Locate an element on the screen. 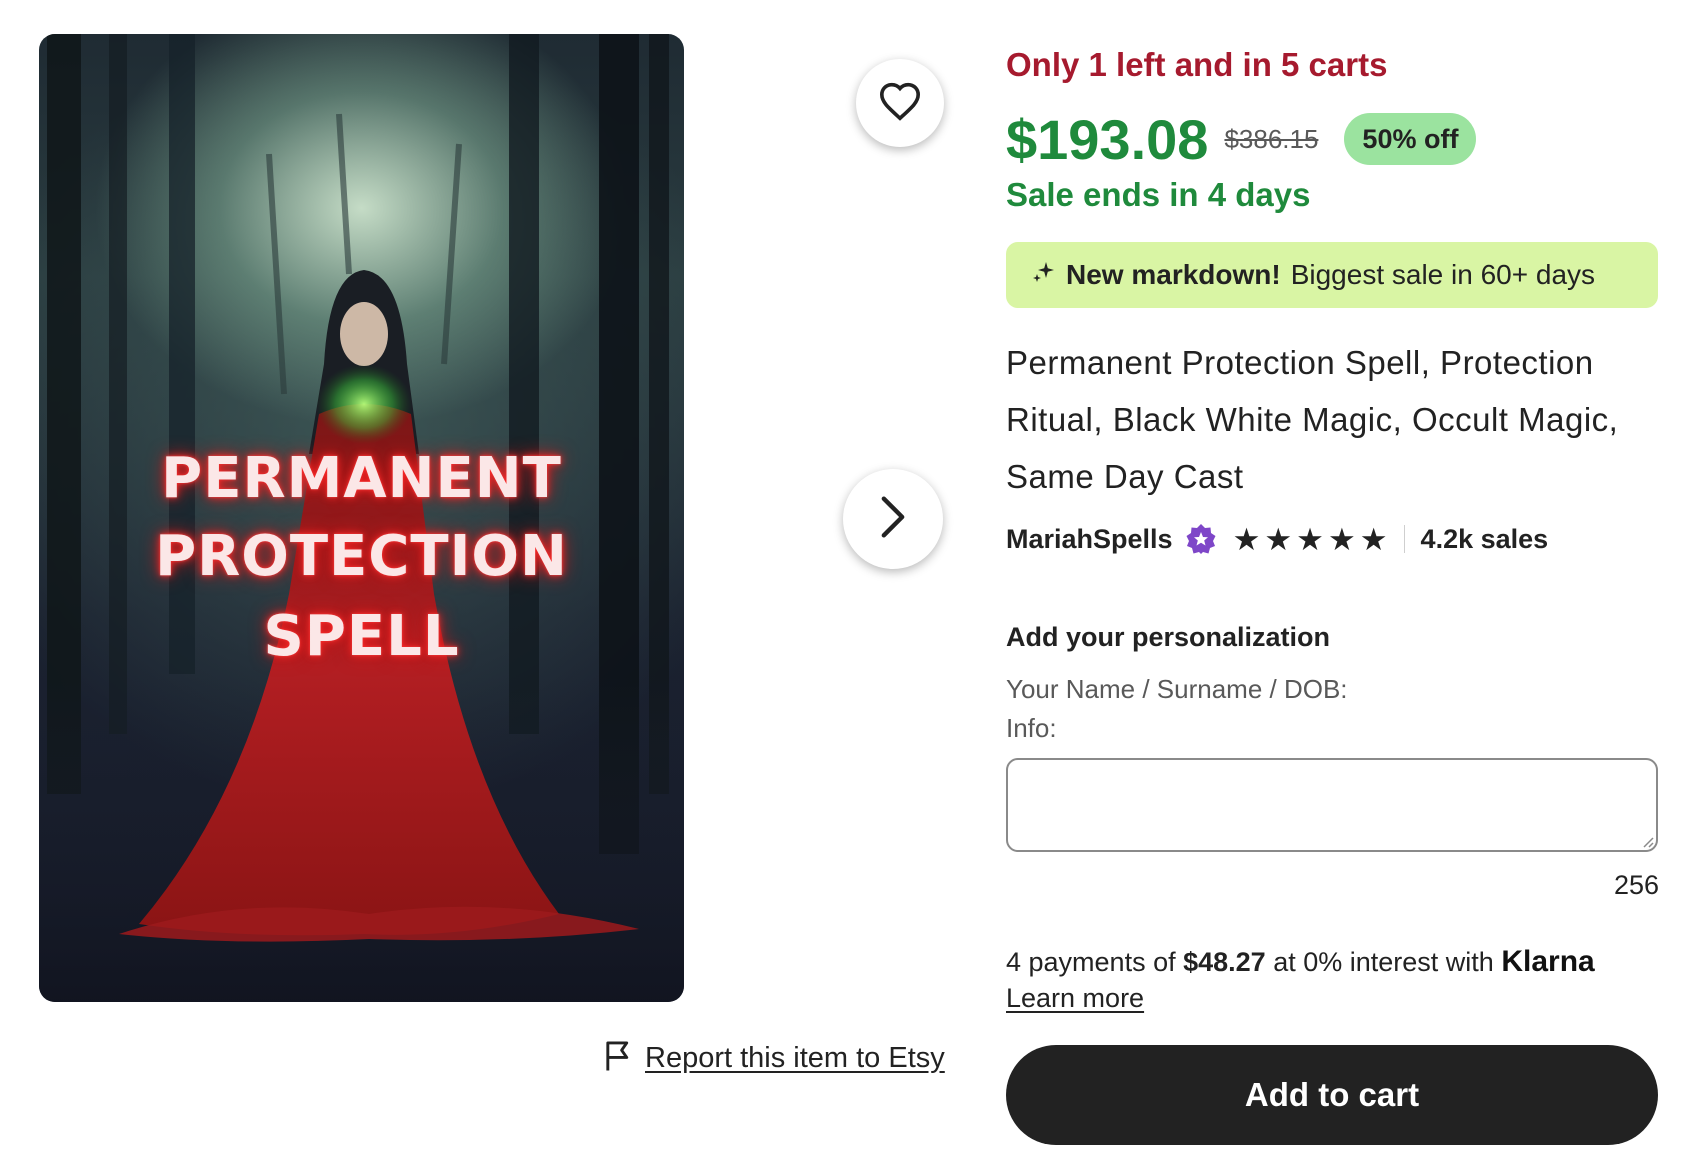 This screenshot has width=1682, height=1169. character-count: 256 is located at coordinates (1636, 885).